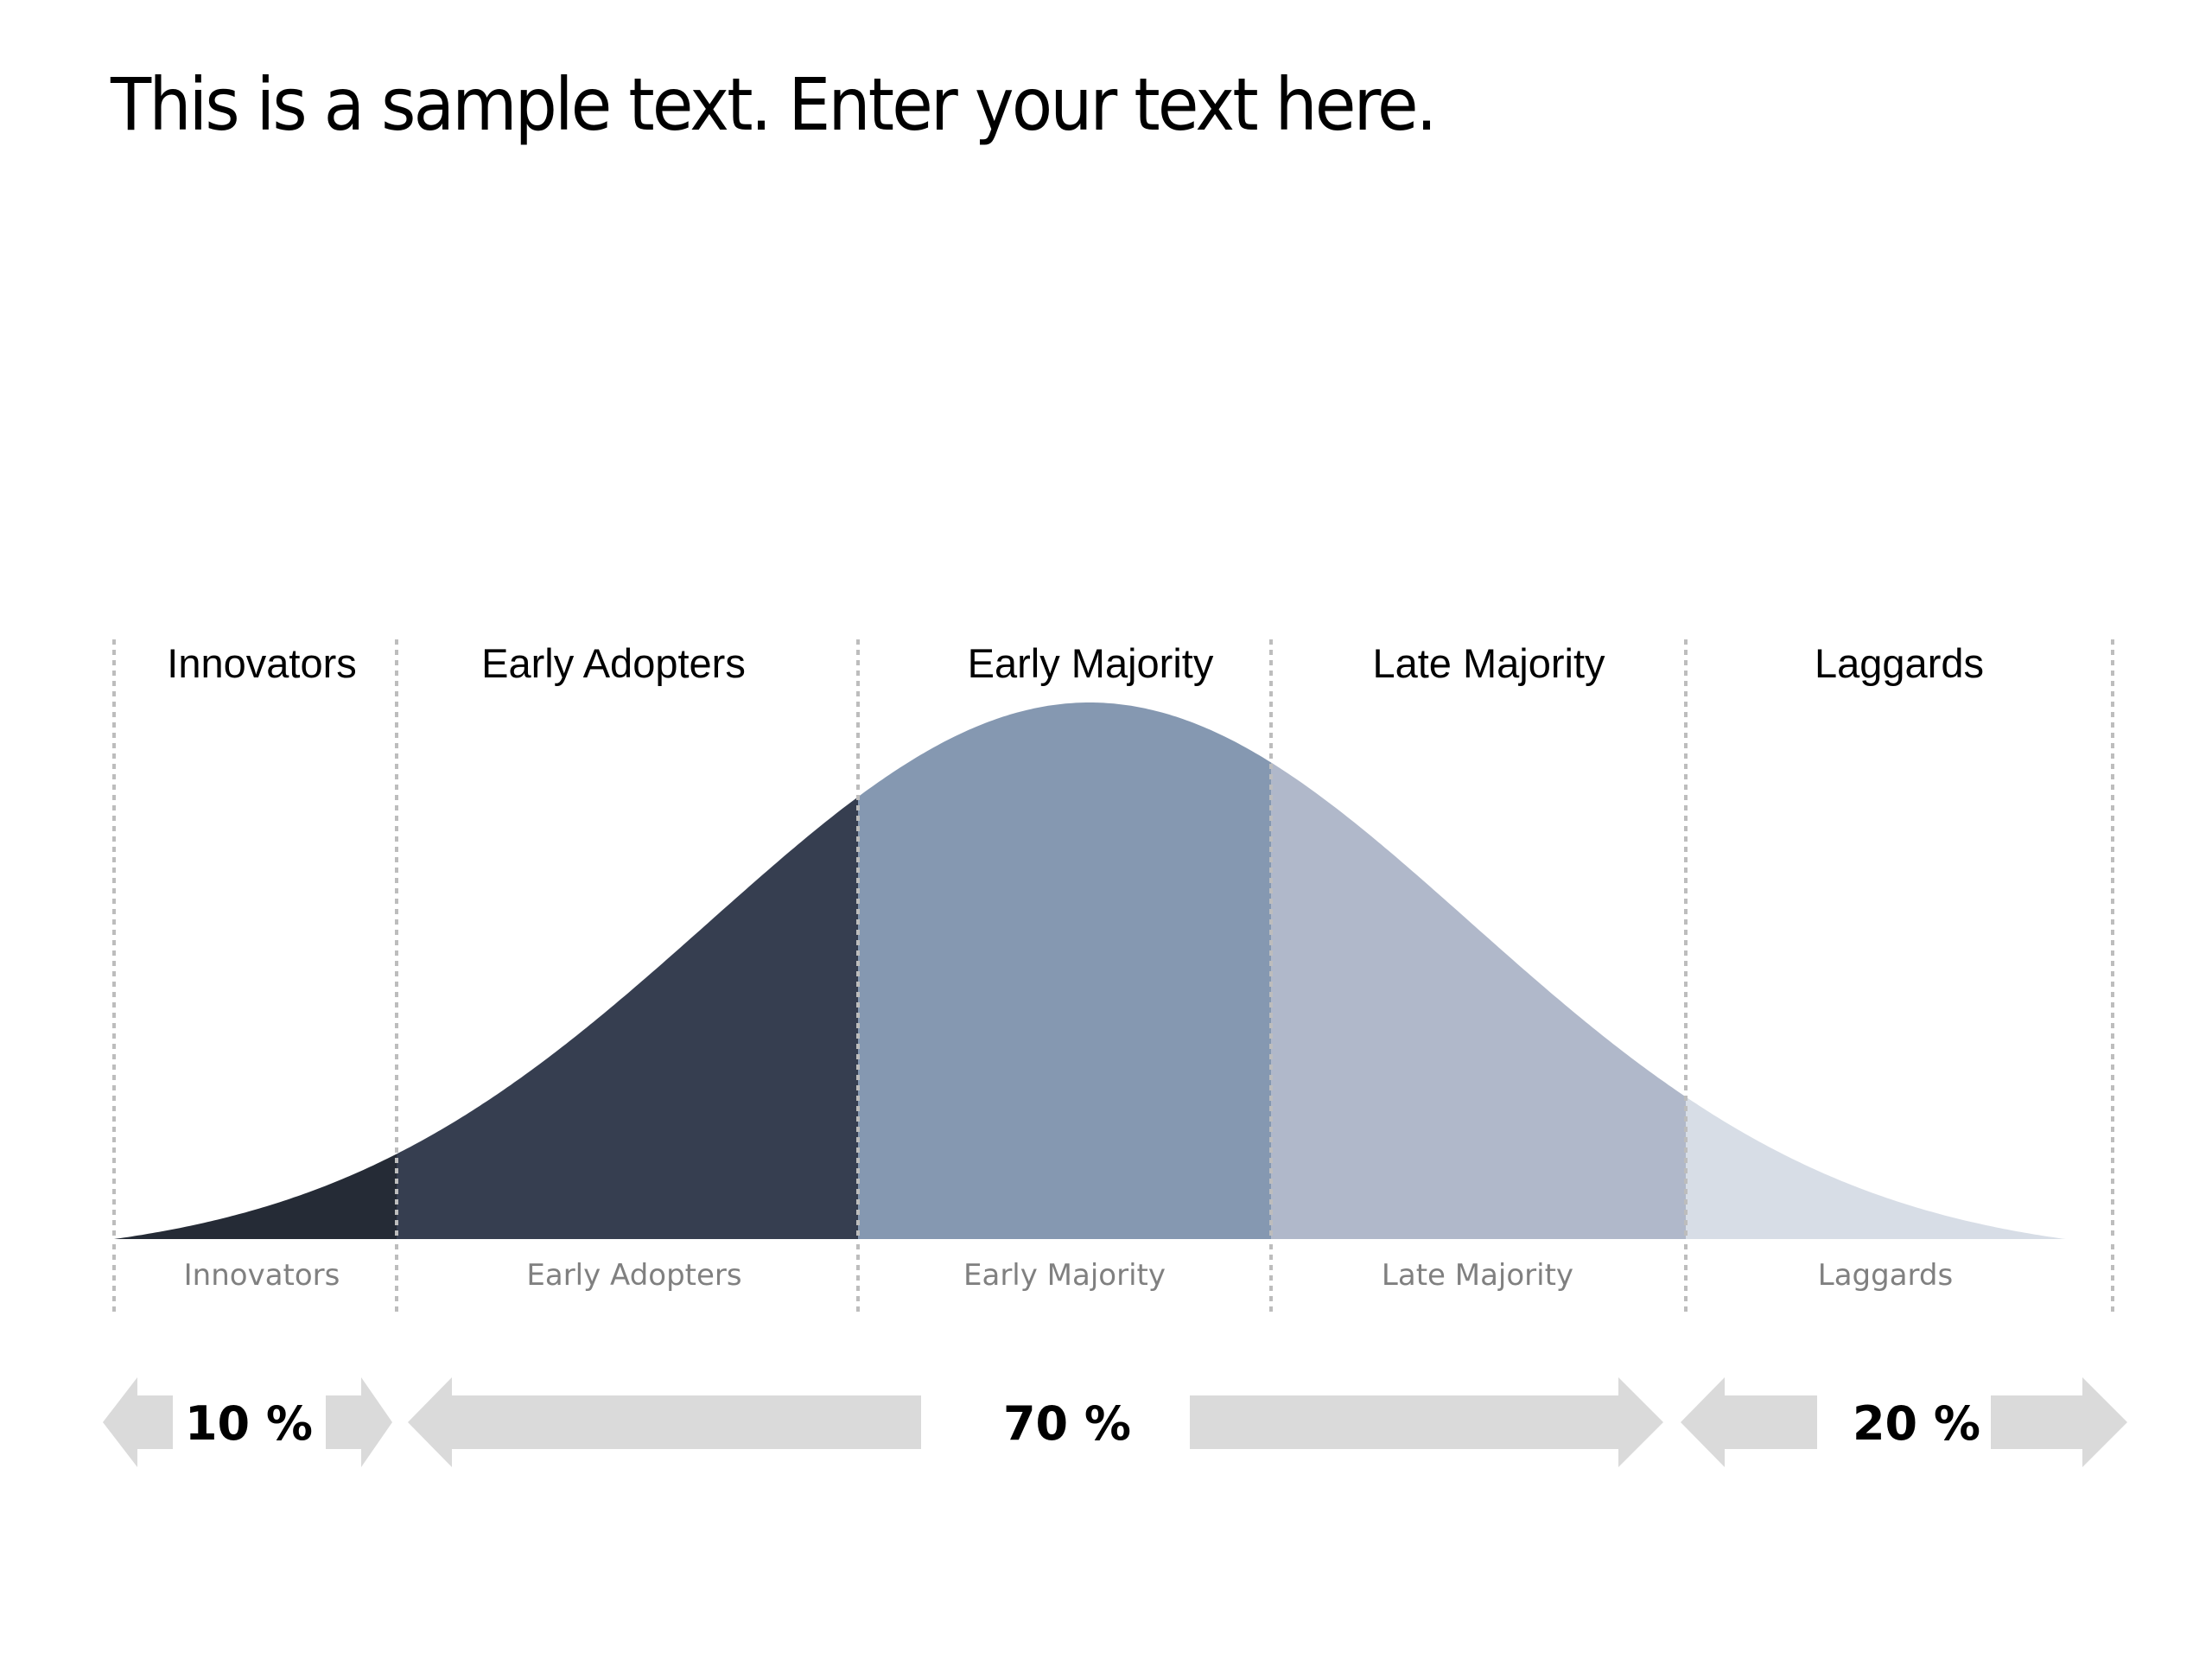  What do you see at coordinates (1091, 663) in the screenshot?
I see `top-label: Early Majority` at bounding box center [1091, 663].